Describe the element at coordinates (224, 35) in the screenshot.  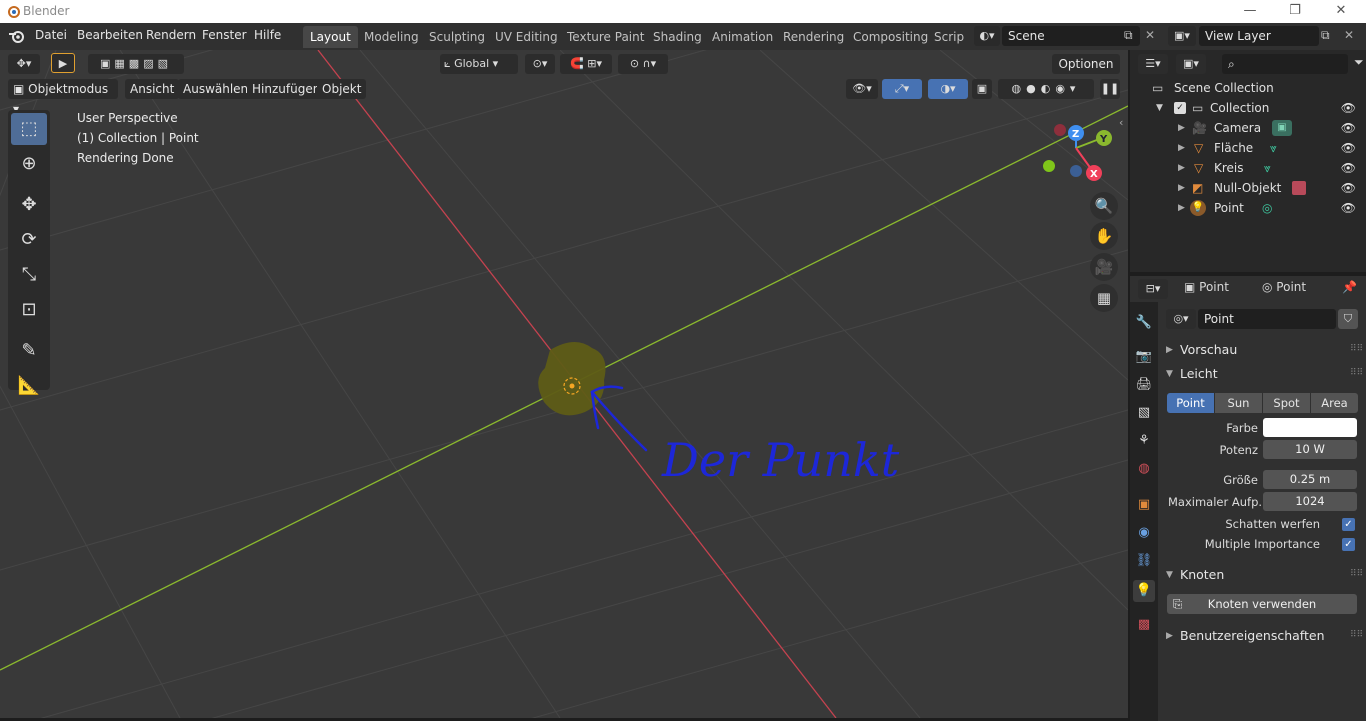
I see `menu-window: Fenster` at that location.